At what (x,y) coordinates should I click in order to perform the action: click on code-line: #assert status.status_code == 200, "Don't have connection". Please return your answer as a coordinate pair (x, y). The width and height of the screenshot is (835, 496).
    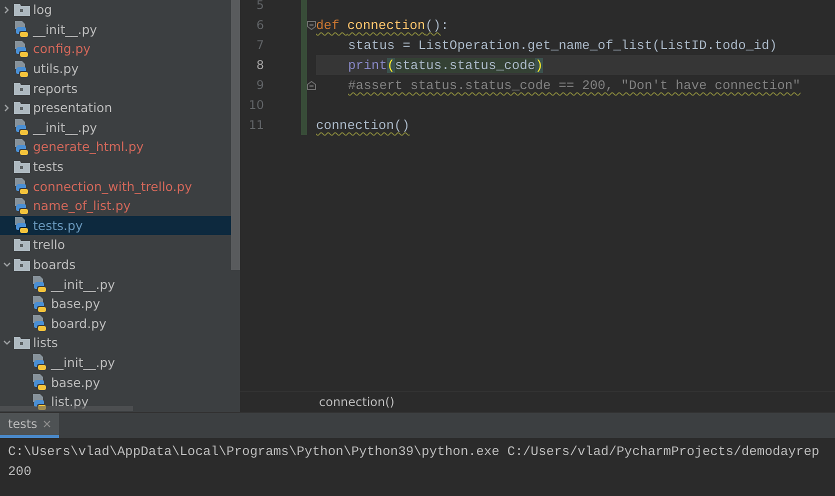
    Looking at the image, I should click on (574, 85).